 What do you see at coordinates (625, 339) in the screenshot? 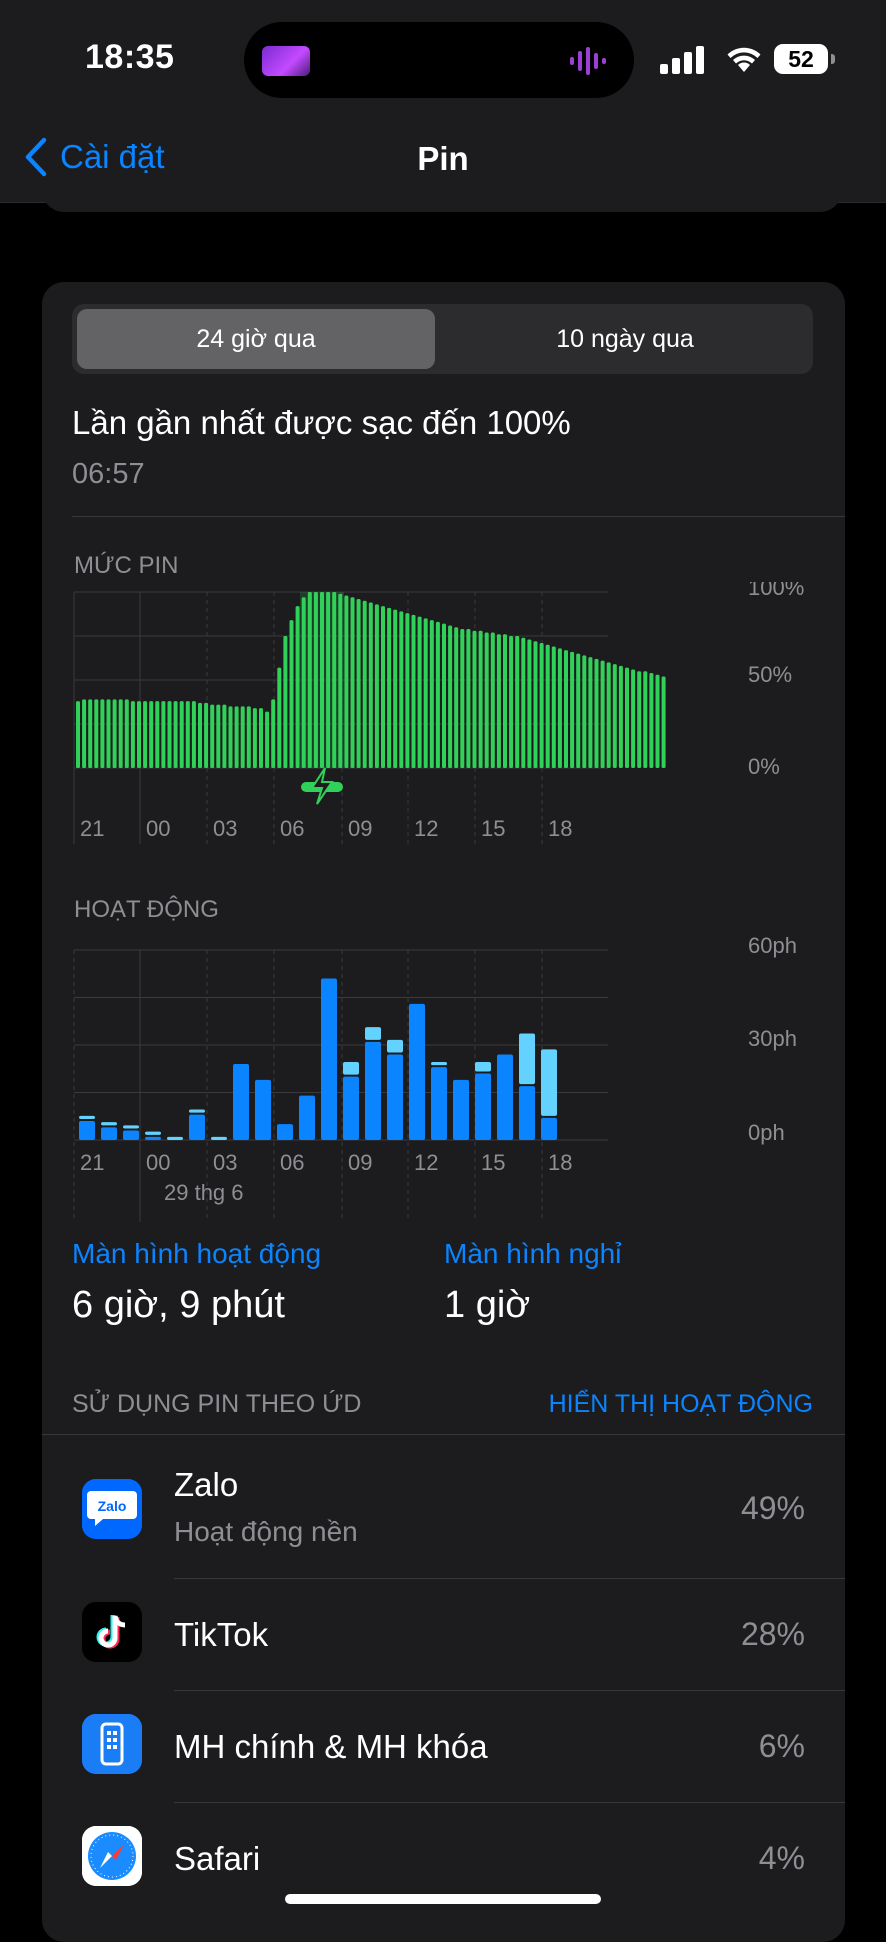
I see `tab-10-days: 10 ngày qua` at bounding box center [625, 339].